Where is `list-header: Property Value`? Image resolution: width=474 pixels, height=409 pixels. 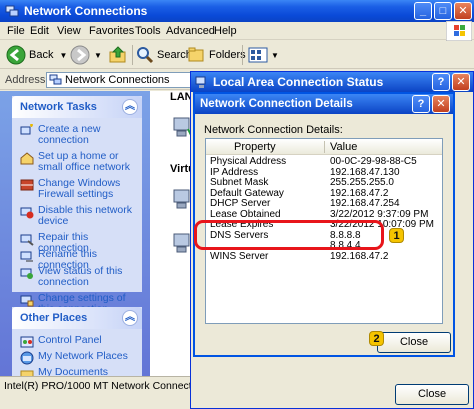 list-header: Property Value is located at coordinates (324, 147).